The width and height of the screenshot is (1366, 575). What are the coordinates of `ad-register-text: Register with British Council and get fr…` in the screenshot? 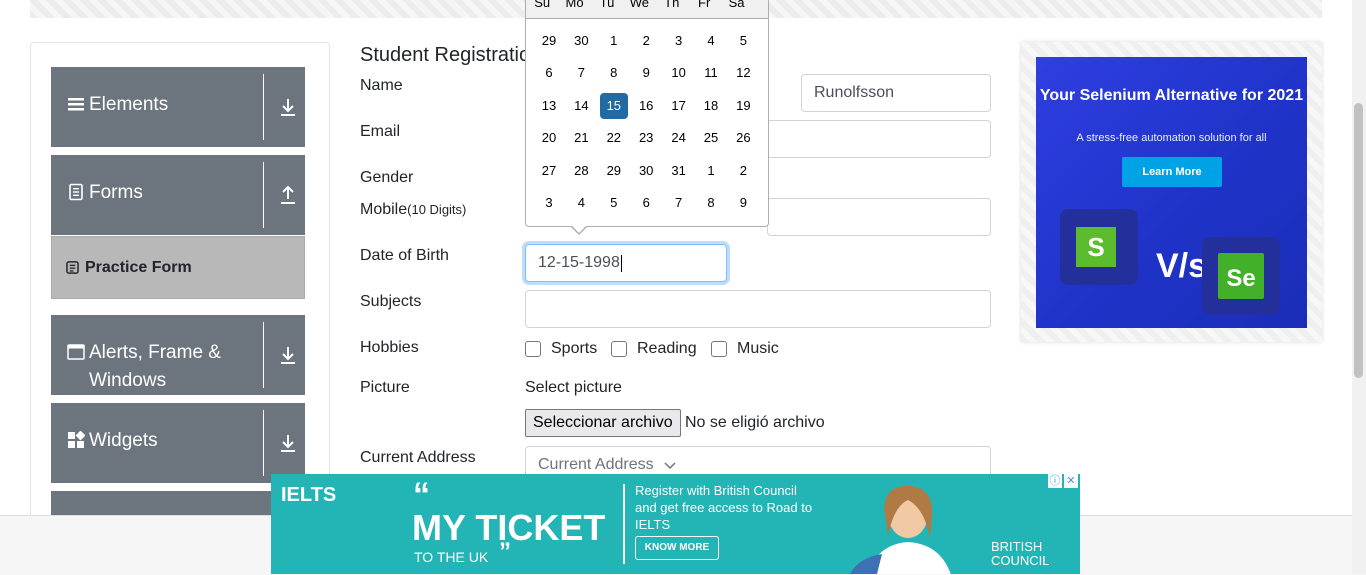 It's located at (724, 507).